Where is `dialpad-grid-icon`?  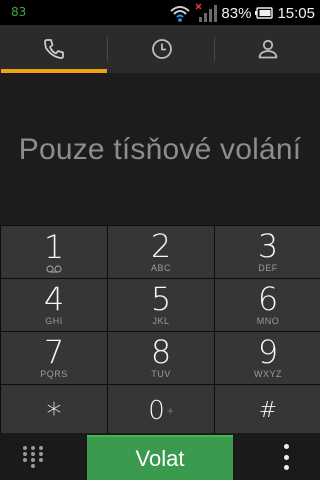 dialpad-grid-icon is located at coordinates (33, 457).